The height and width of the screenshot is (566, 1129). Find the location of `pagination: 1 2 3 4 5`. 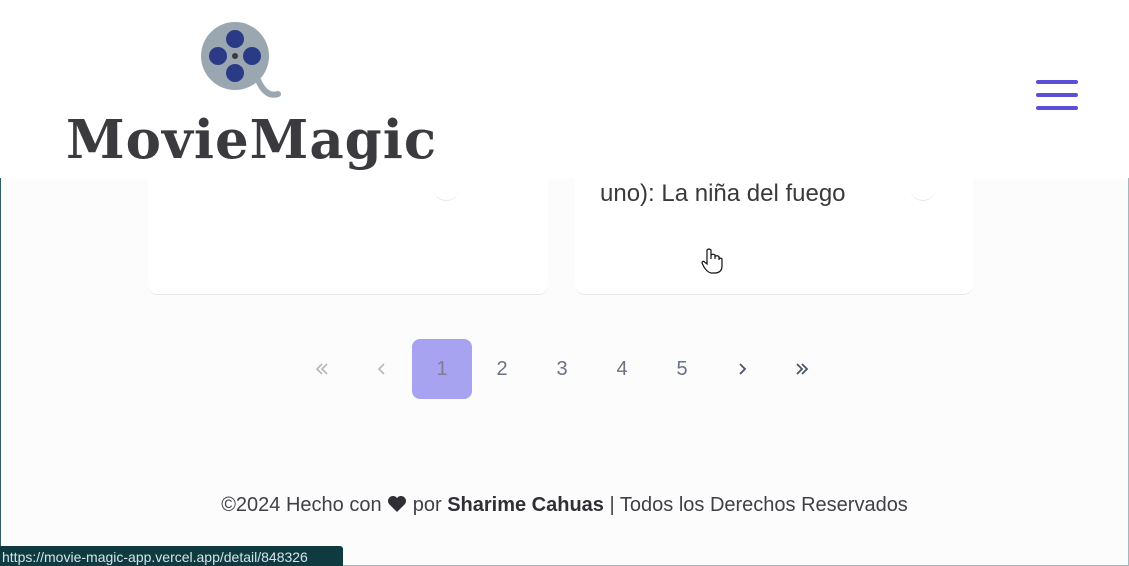

pagination: 1 2 3 4 5 is located at coordinates (562, 369).